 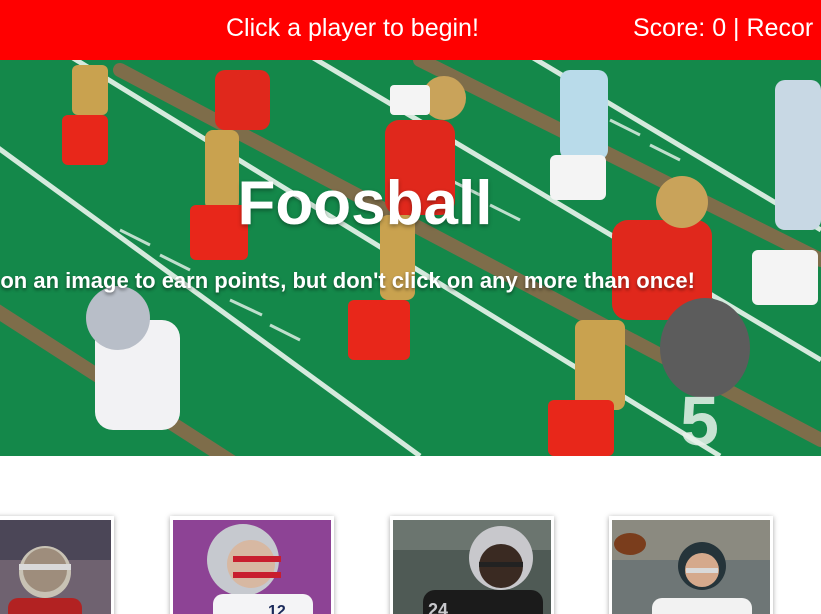 What do you see at coordinates (352, 28) in the screenshot?
I see `status-message: Click a player to begin!` at bounding box center [352, 28].